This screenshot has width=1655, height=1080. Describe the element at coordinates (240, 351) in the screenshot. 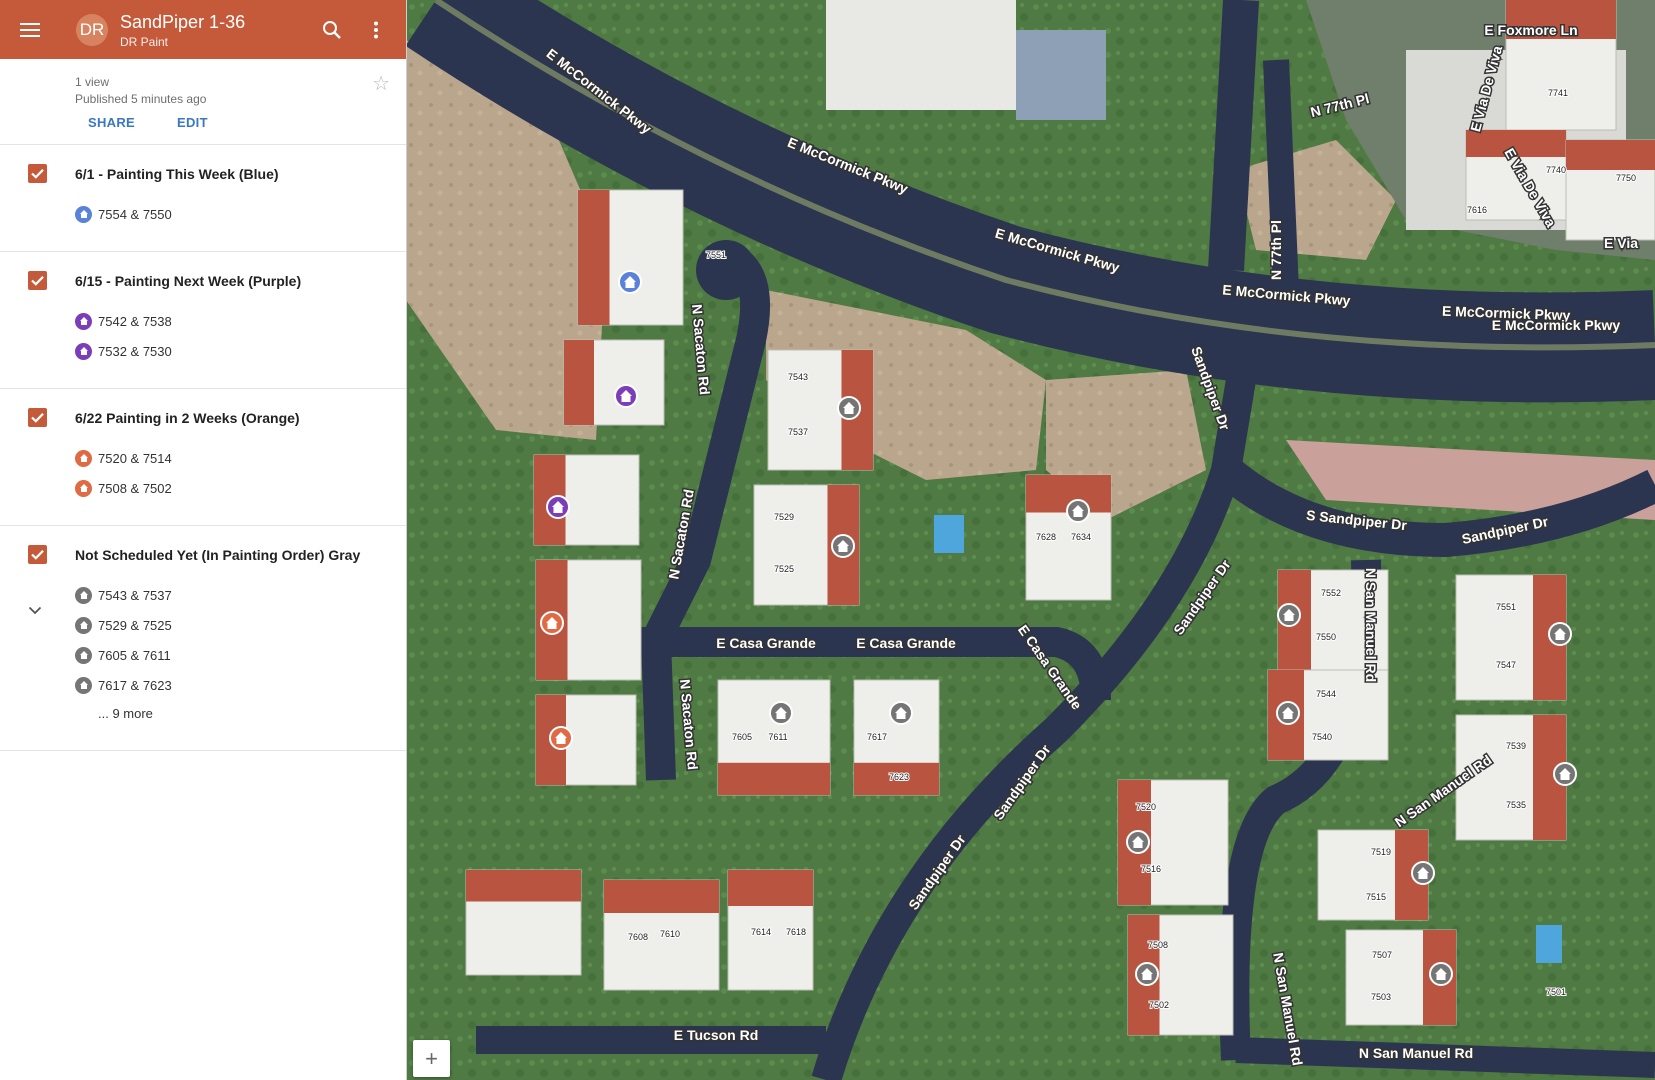

I see `list-item: 7532 & 7530` at that location.